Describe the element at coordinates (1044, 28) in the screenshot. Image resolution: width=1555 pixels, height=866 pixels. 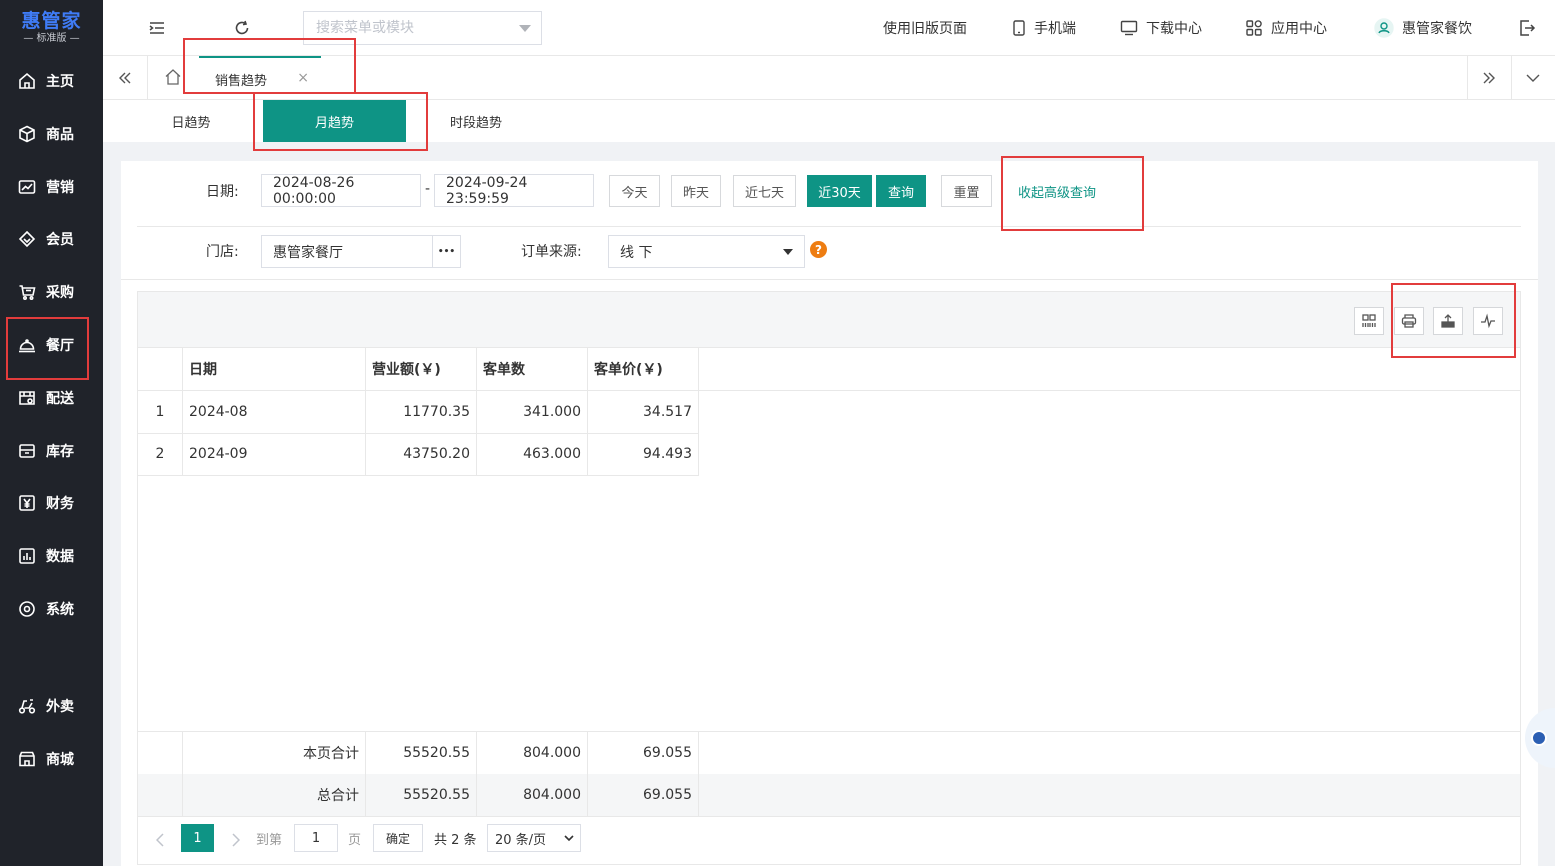
I see `mobile-link: 手机端` at that location.